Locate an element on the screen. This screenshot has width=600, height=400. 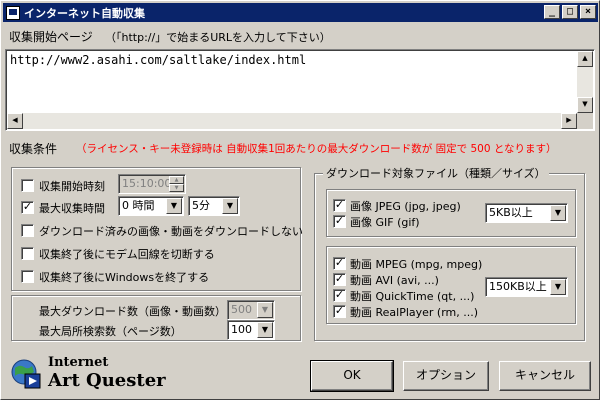
maximize-button: □ is located at coordinates (570, 12).